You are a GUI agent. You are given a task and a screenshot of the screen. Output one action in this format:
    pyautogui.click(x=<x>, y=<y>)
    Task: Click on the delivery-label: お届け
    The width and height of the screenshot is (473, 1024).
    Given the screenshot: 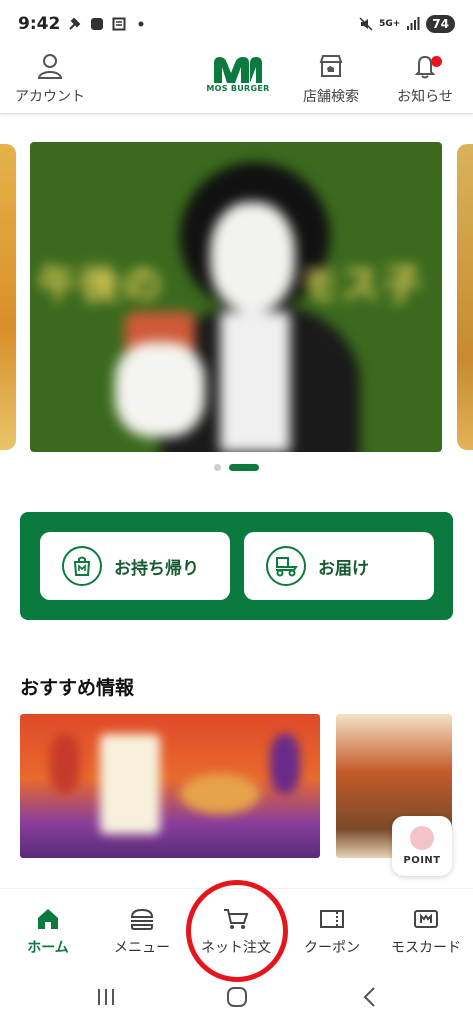 What is the action you would take?
    pyautogui.click(x=343, y=568)
    